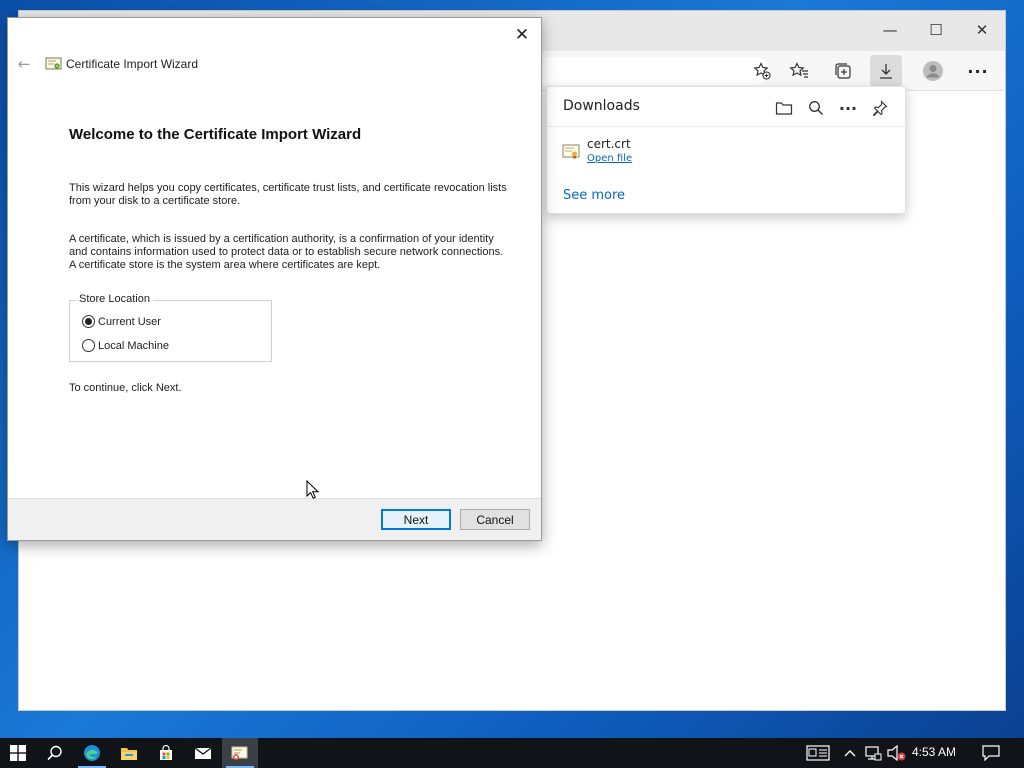  What do you see at coordinates (934, 752) in the screenshot?
I see `clock: 4:53 AM` at bounding box center [934, 752].